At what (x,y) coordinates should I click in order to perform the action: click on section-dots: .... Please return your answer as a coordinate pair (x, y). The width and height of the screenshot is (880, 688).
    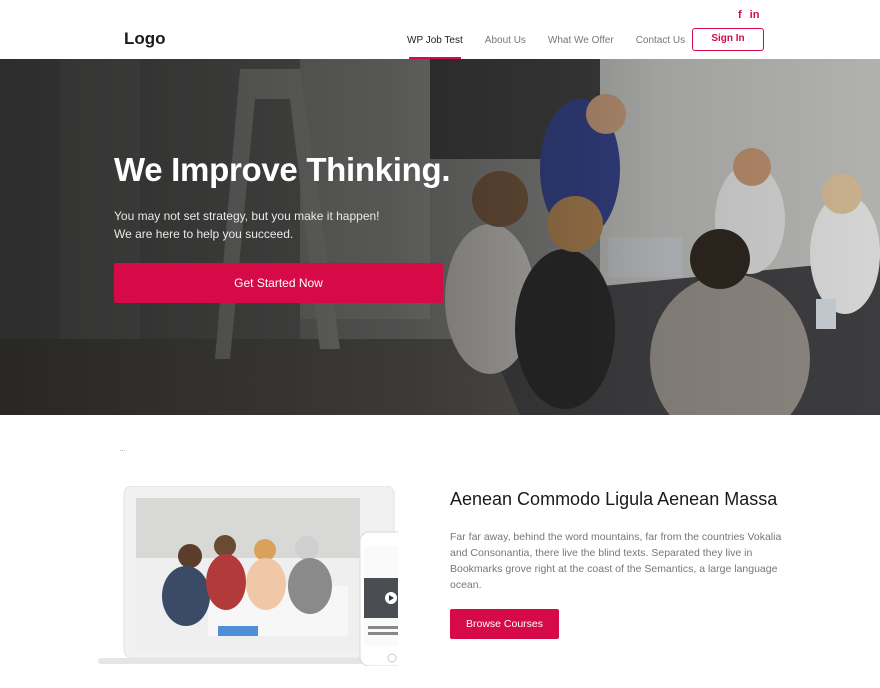
    Looking at the image, I should click on (123, 450).